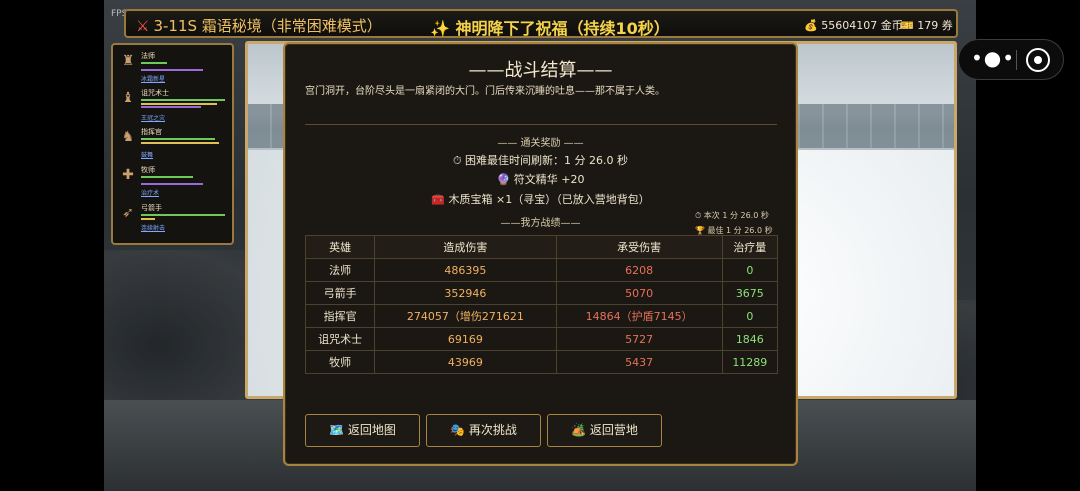  Describe the element at coordinates (639, 270) in the screenshot. I see `damage-taken: 6208` at that location.